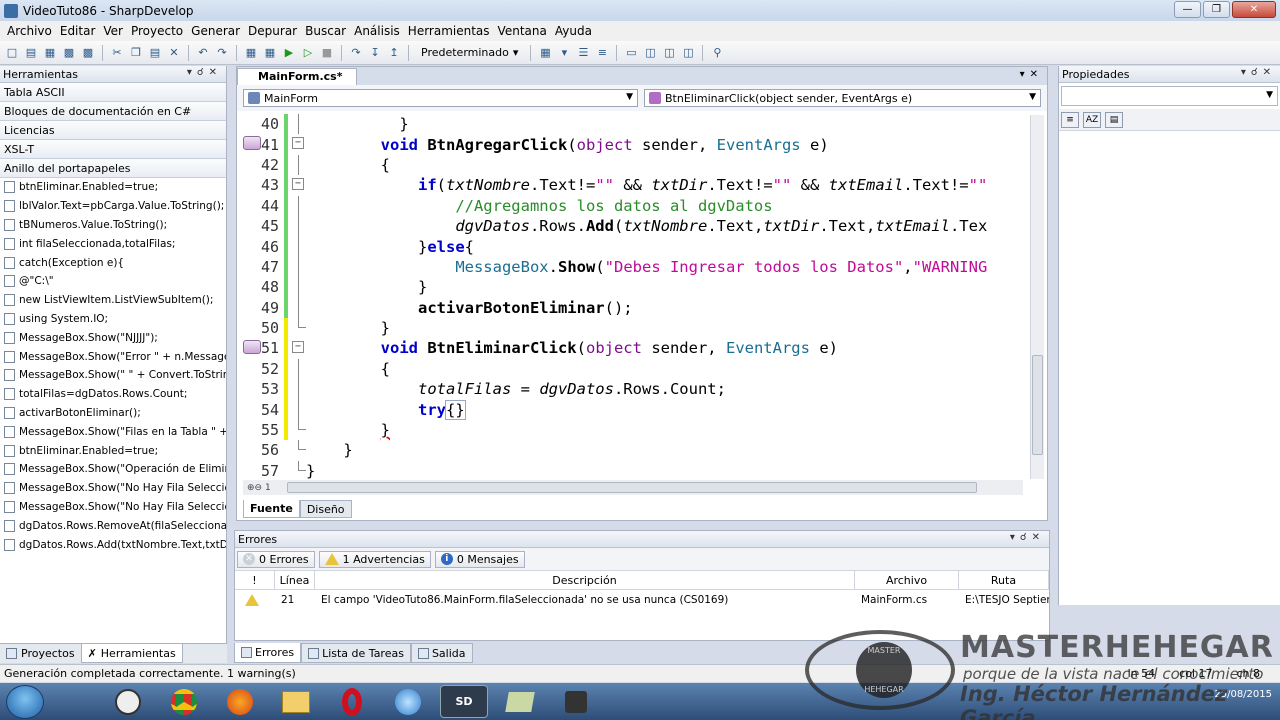  Describe the element at coordinates (174, 53) in the screenshot. I see `delete-icon: ✕` at that location.